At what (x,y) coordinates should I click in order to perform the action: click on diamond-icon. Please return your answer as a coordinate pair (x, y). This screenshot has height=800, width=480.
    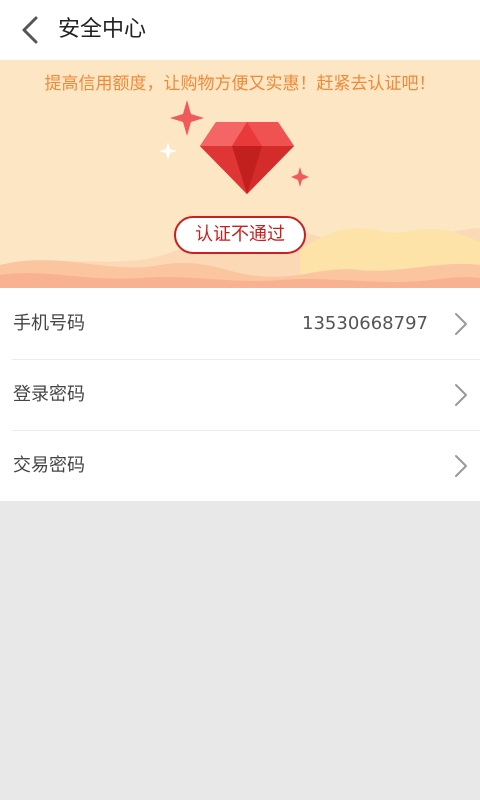
    Looking at the image, I should click on (247, 158).